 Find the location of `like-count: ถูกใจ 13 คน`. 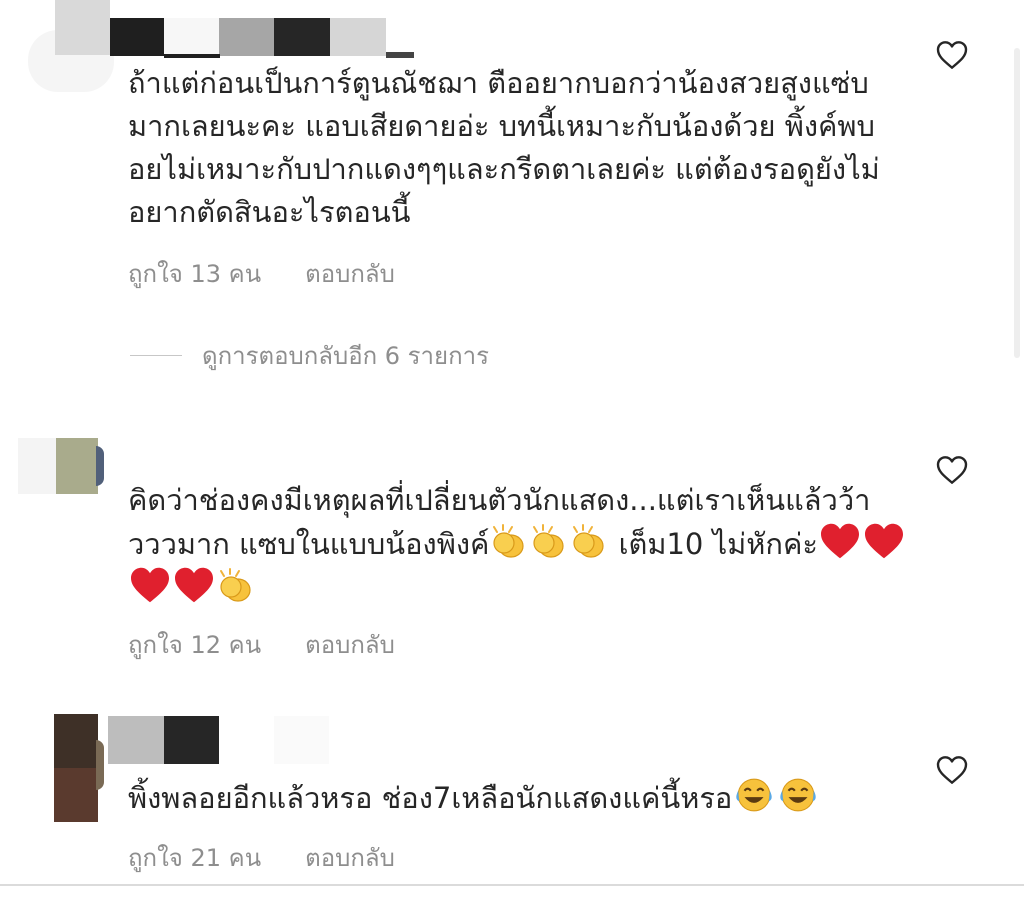

like-count: ถูกใจ 13 คน is located at coordinates (194, 273).